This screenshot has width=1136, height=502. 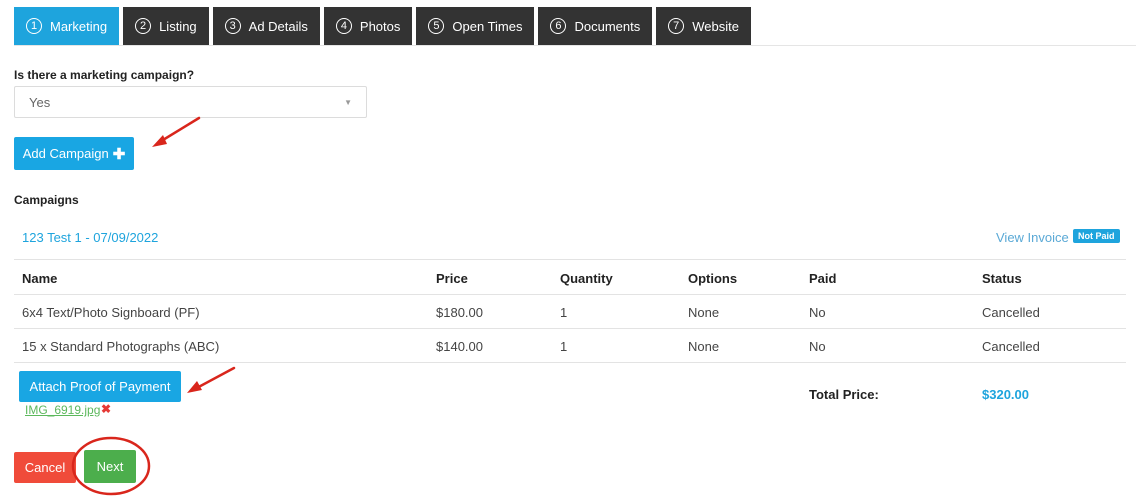 I want to click on item-price: $180.00, so click(x=459, y=312).